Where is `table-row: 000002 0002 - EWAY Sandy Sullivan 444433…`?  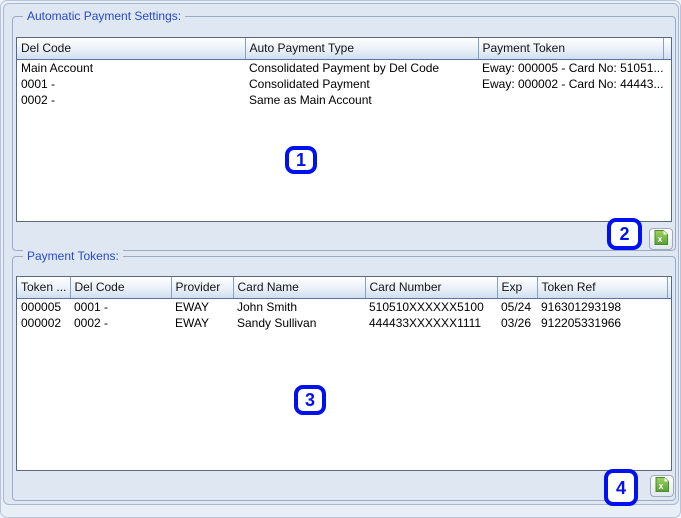 table-row: 000002 0002 - EWAY Sandy Sullivan 444433… is located at coordinates (344, 323).